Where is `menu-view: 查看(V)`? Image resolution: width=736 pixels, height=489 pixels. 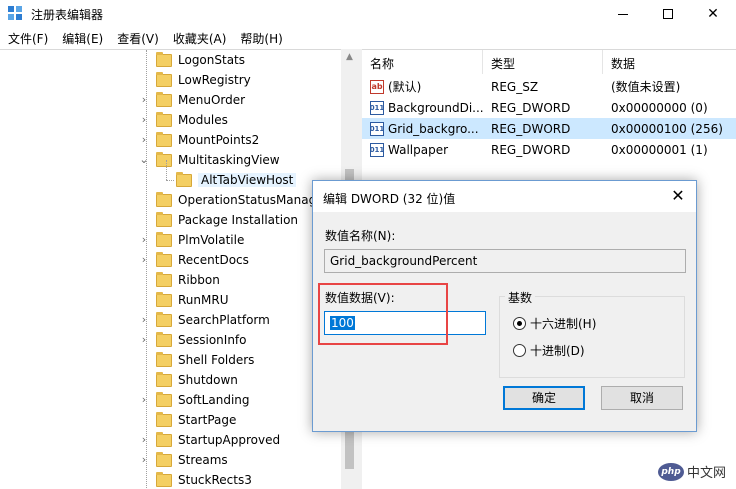
menu-view: 查看(V) is located at coordinates (137, 38).